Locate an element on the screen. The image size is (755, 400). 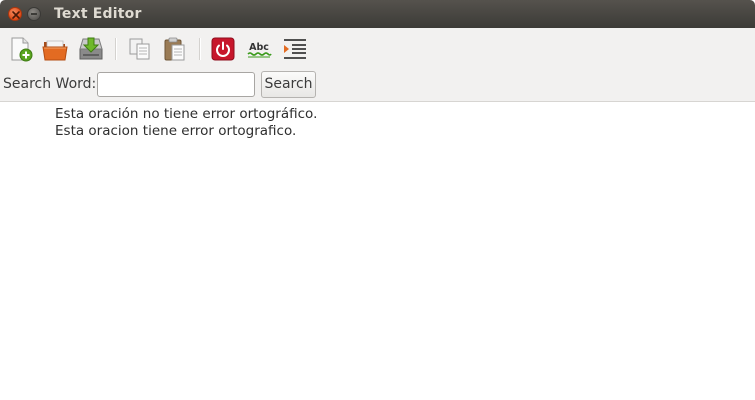
power-icon is located at coordinates (223, 49).